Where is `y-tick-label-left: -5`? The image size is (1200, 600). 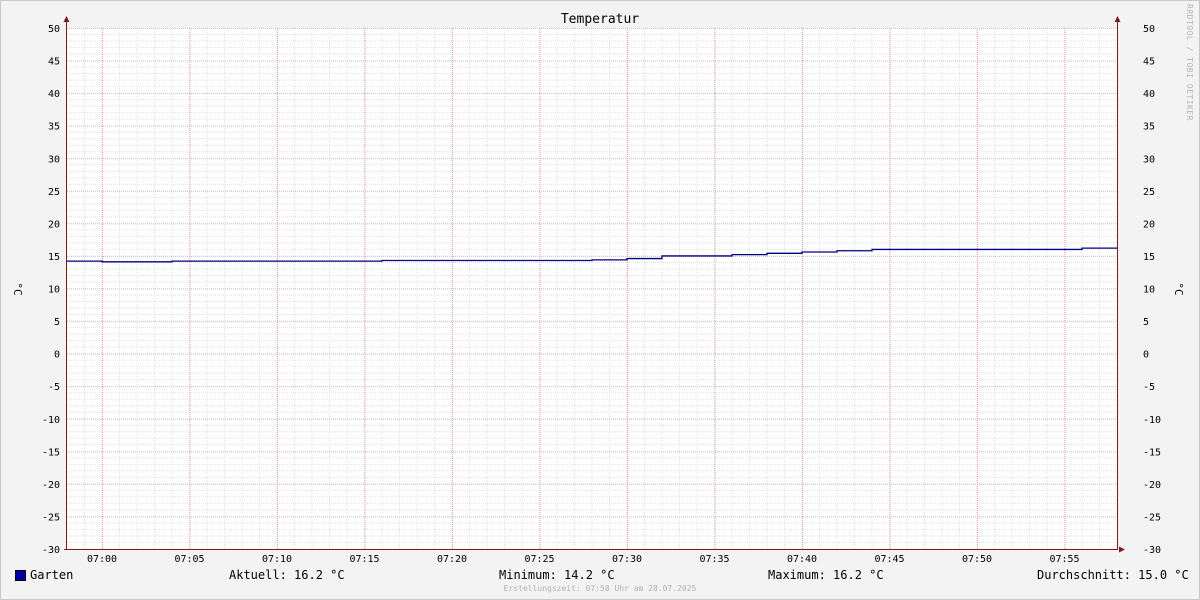
y-tick-label-left: -5 is located at coordinates (54, 387).